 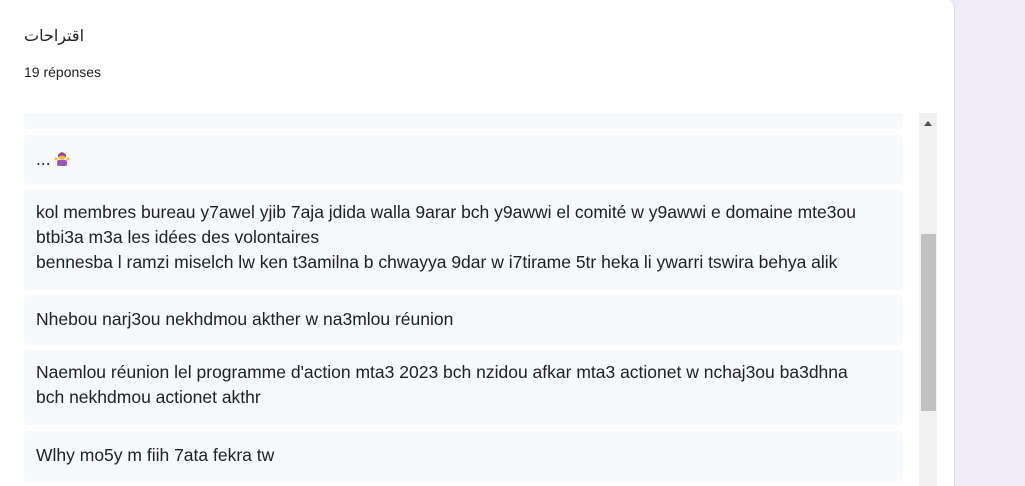 What do you see at coordinates (148, 397) in the screenshot?
I see `response-text-line: bch nekhdmou actionet akthr` at bounding box center [148, 397].